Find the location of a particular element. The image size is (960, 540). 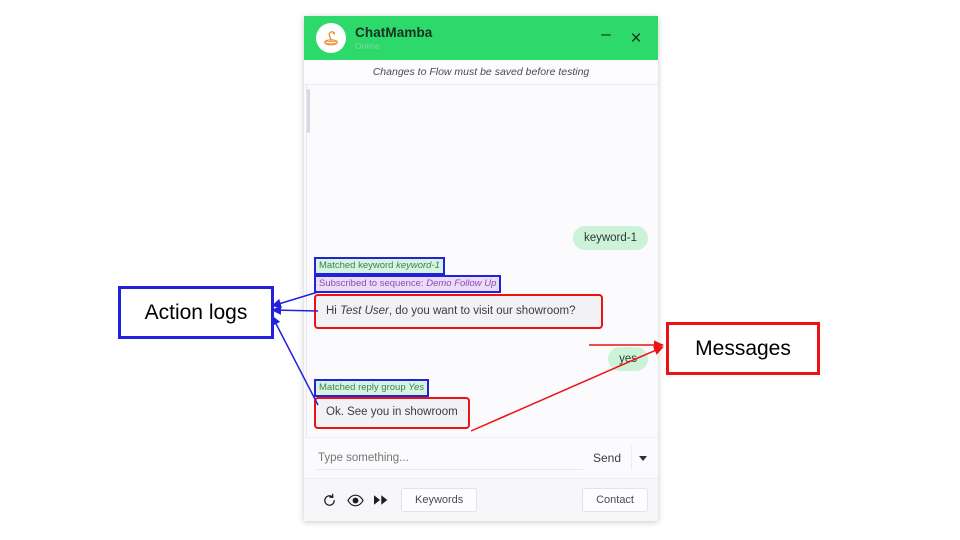

callout-messages: Messages is located at coordinates (743, 348).